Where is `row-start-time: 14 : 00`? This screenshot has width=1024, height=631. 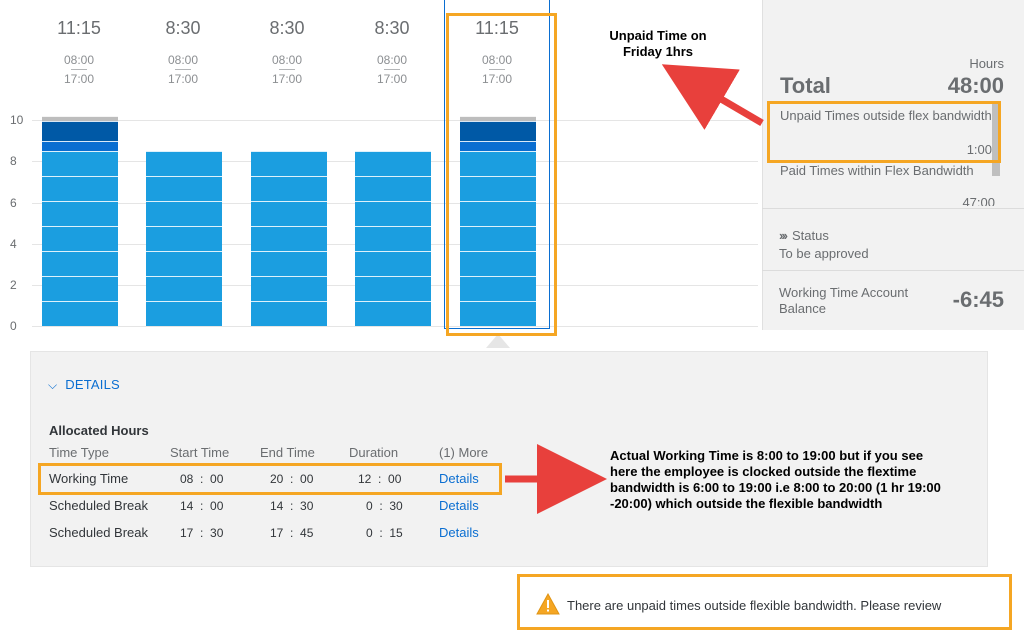
row-start-time: 14 : 00 is located at coordinates (201, 506).